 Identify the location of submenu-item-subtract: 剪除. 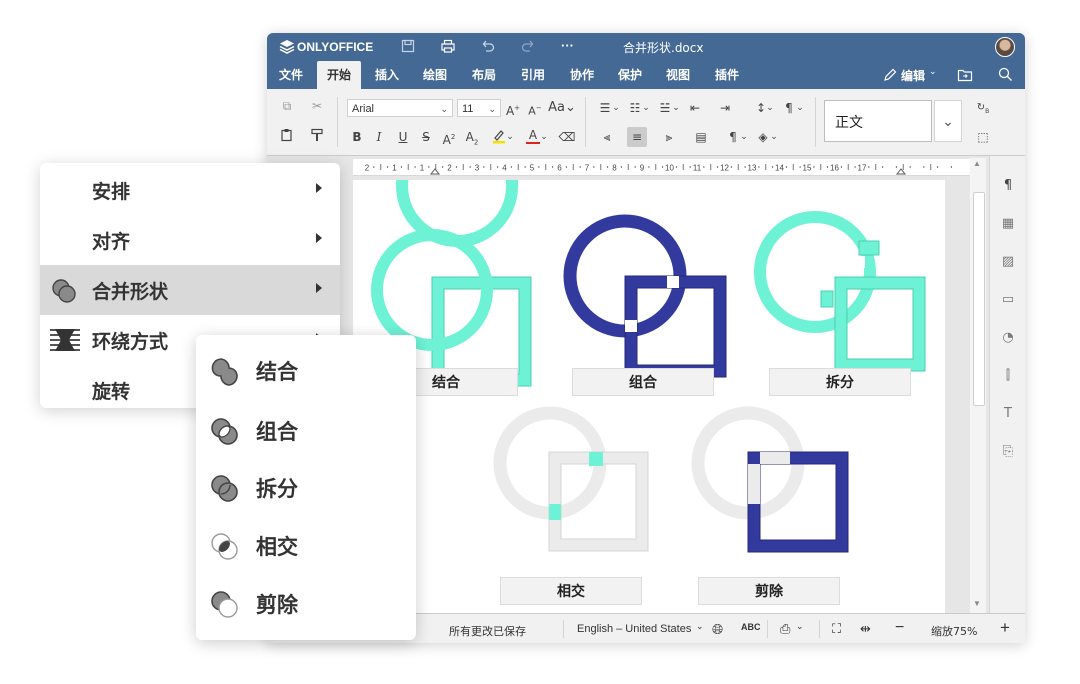
(306, 604).